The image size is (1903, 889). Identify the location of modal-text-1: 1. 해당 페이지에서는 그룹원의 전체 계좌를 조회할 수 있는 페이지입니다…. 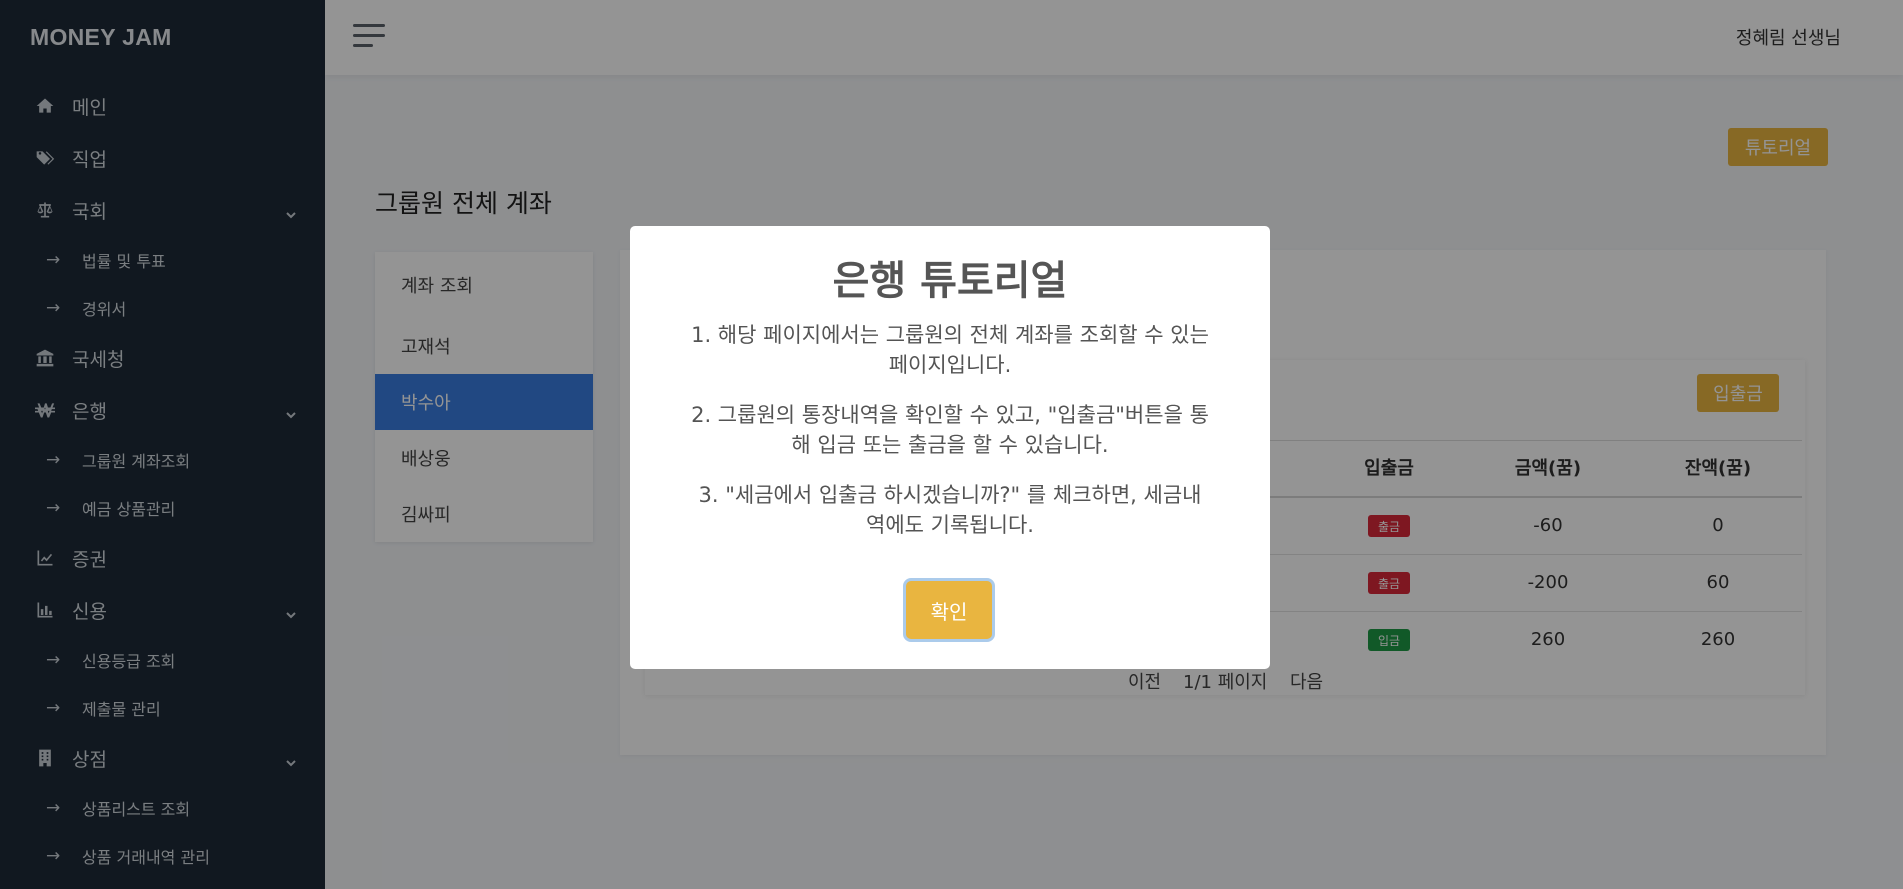
(950, 350).